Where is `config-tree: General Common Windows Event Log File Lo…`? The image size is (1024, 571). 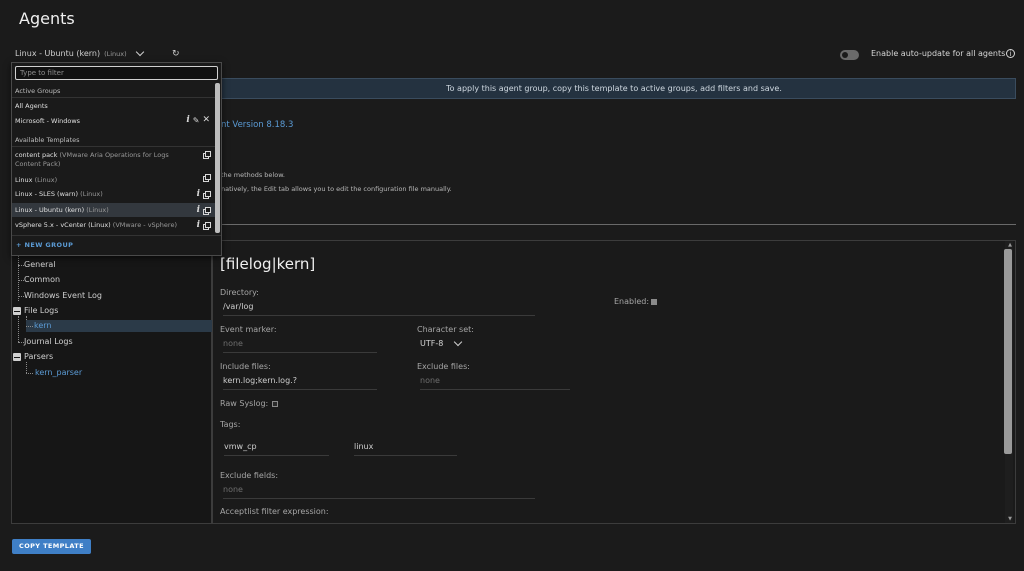
config-tree: General Common Windows Event Log File Lo… is located at coordinates (115, 390).